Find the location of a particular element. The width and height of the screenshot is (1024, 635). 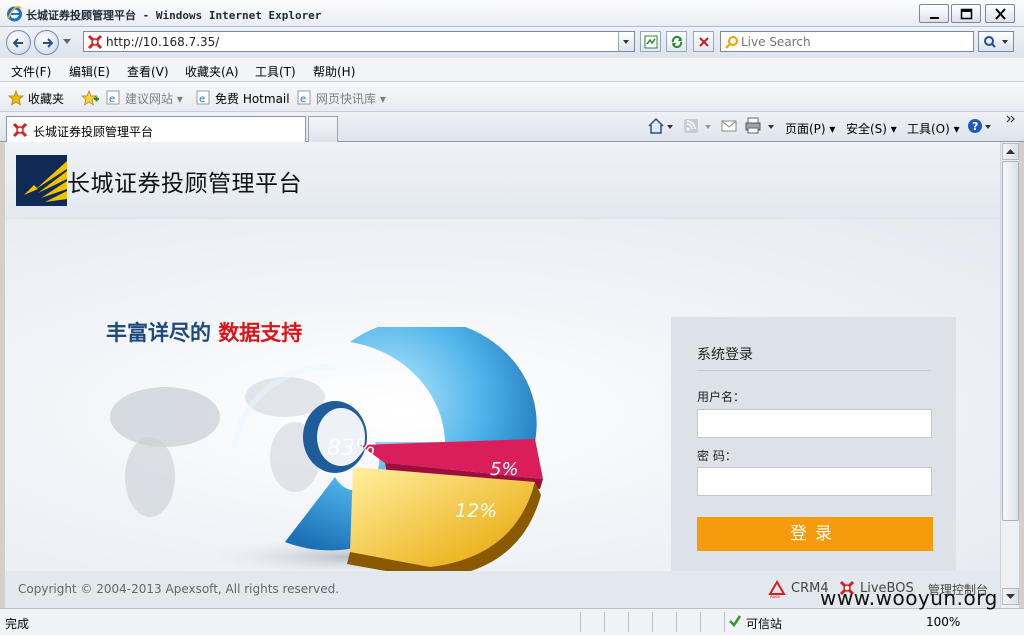

hotmail-link: 免费 Hotmail is located at coordinates (252, 98).